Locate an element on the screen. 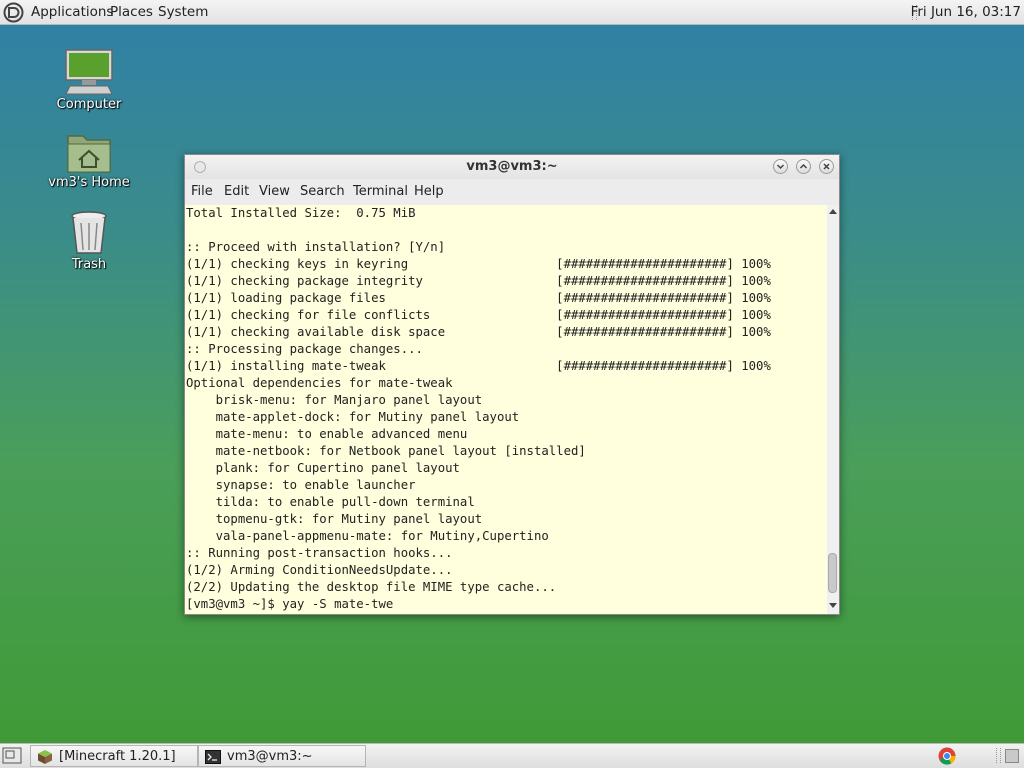 Image resolution: width=1024 pixels, height=768 pixels. desktop-icon-home: vm3's Home is located at coordinates (89, 160).